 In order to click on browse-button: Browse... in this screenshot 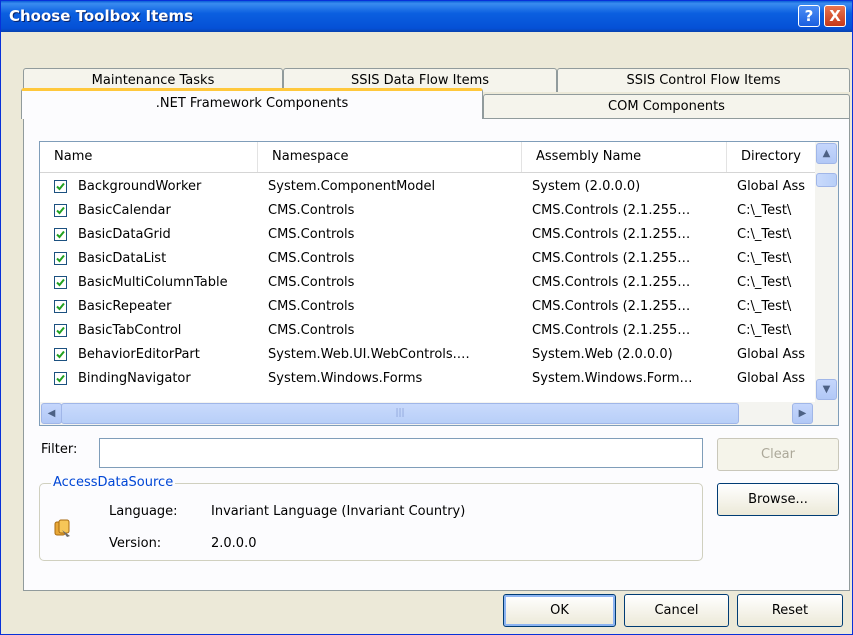, I will do `click(778, 499)`.